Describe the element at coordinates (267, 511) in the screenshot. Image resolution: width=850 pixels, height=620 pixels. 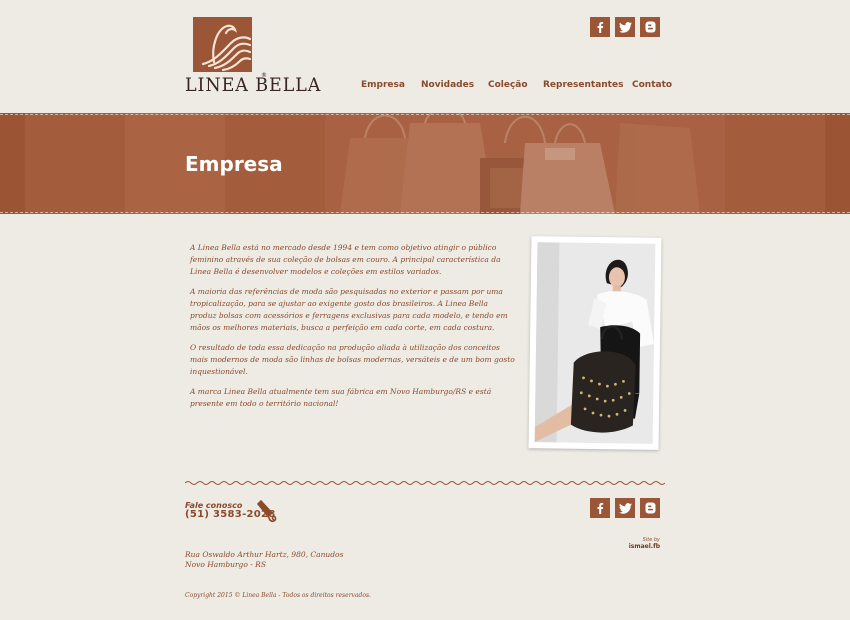
I see `pen-icon` at that location.